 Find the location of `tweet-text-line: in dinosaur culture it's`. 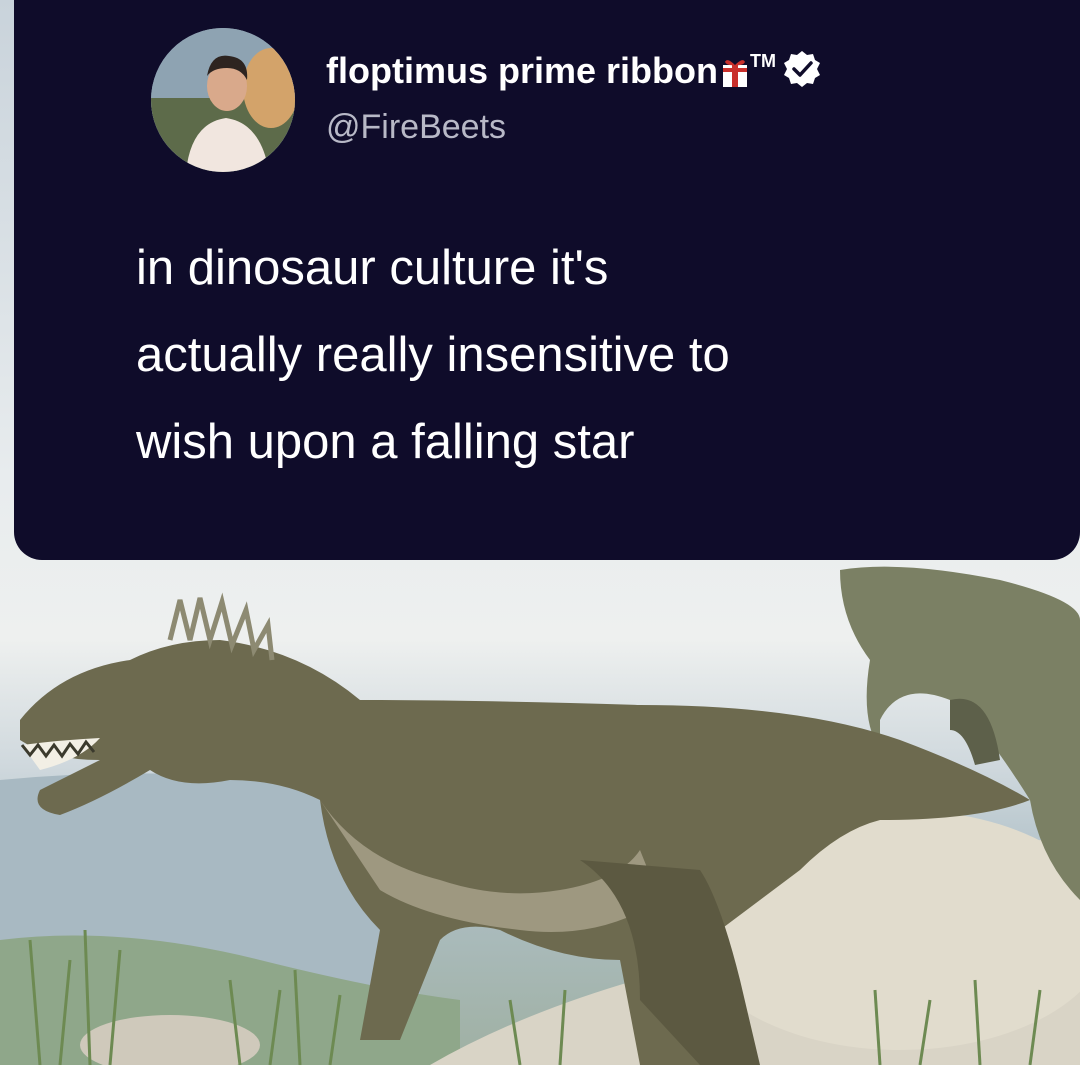

tweet-text-line: in dinosaur culture it's is located at coordinates (372, 268).